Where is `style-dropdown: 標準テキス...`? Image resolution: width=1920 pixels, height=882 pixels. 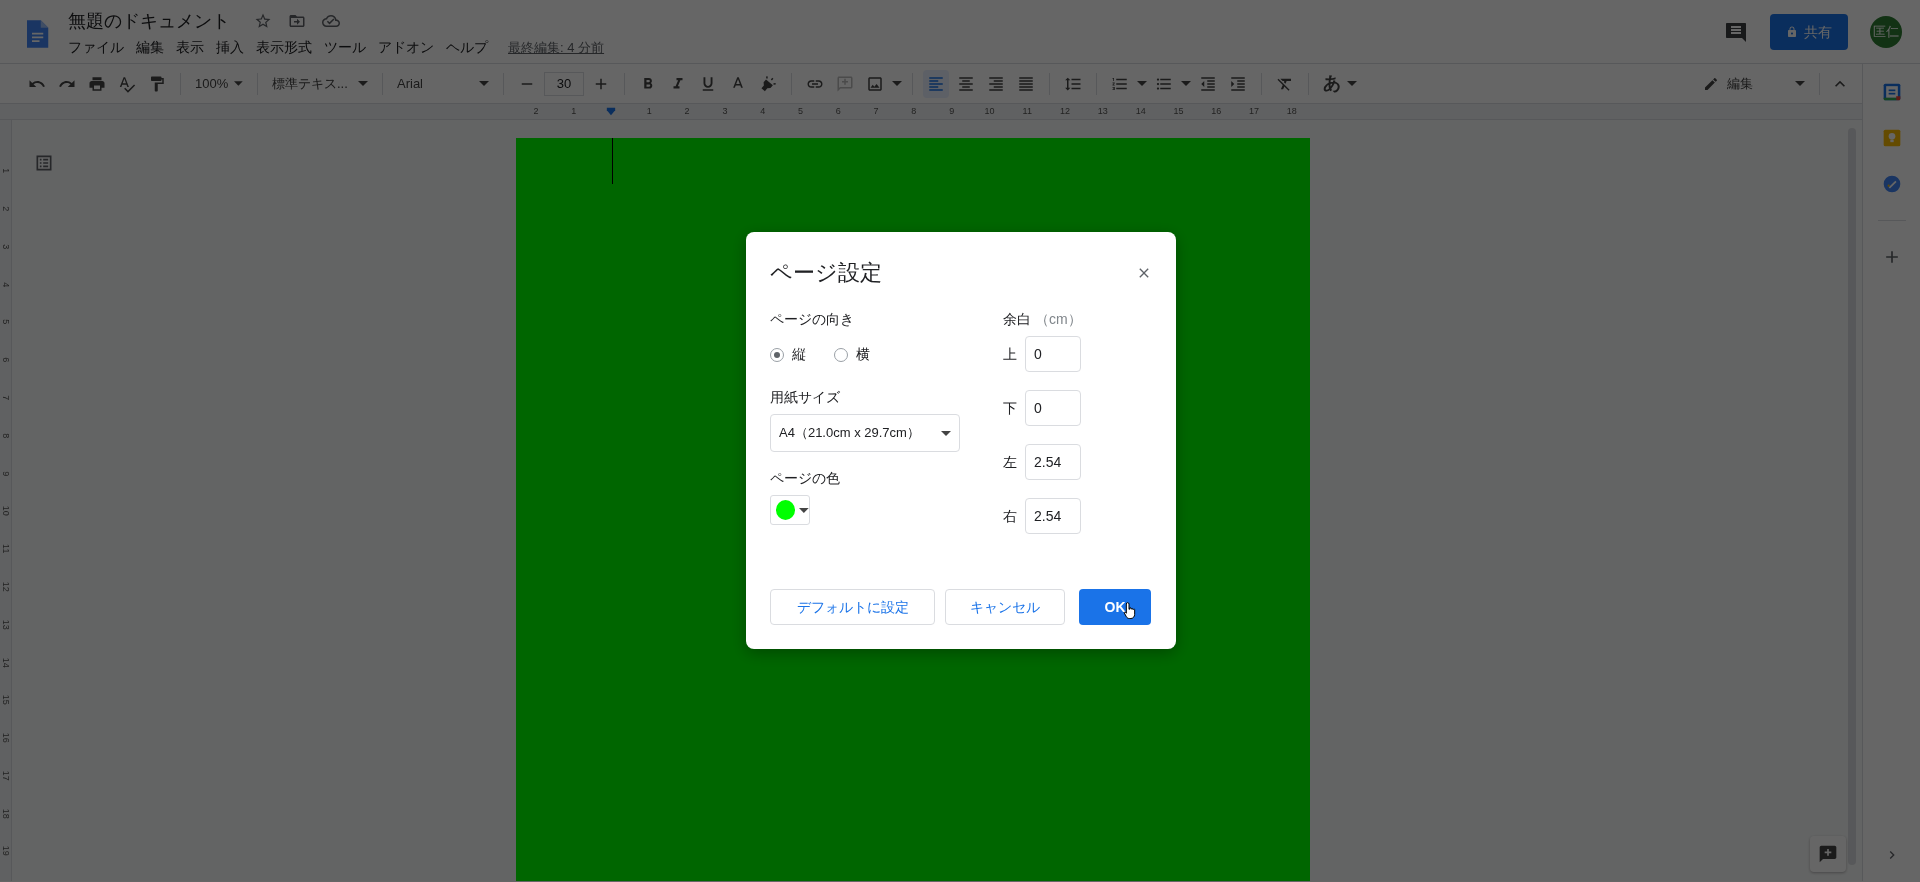 style-dropdown: 標準テキス... is located at coordinates (320, 83).